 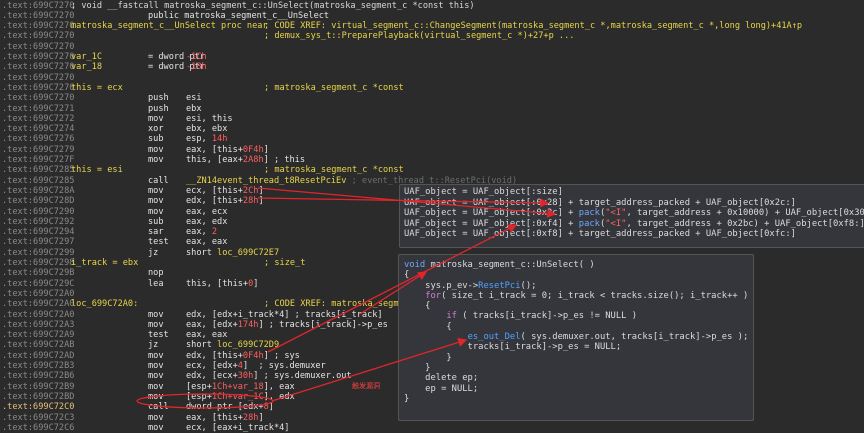 What do you see at coordinates (499, 285) in the screenshot?
I see `code-token: ResetPci` at bounding box center [499, 285].